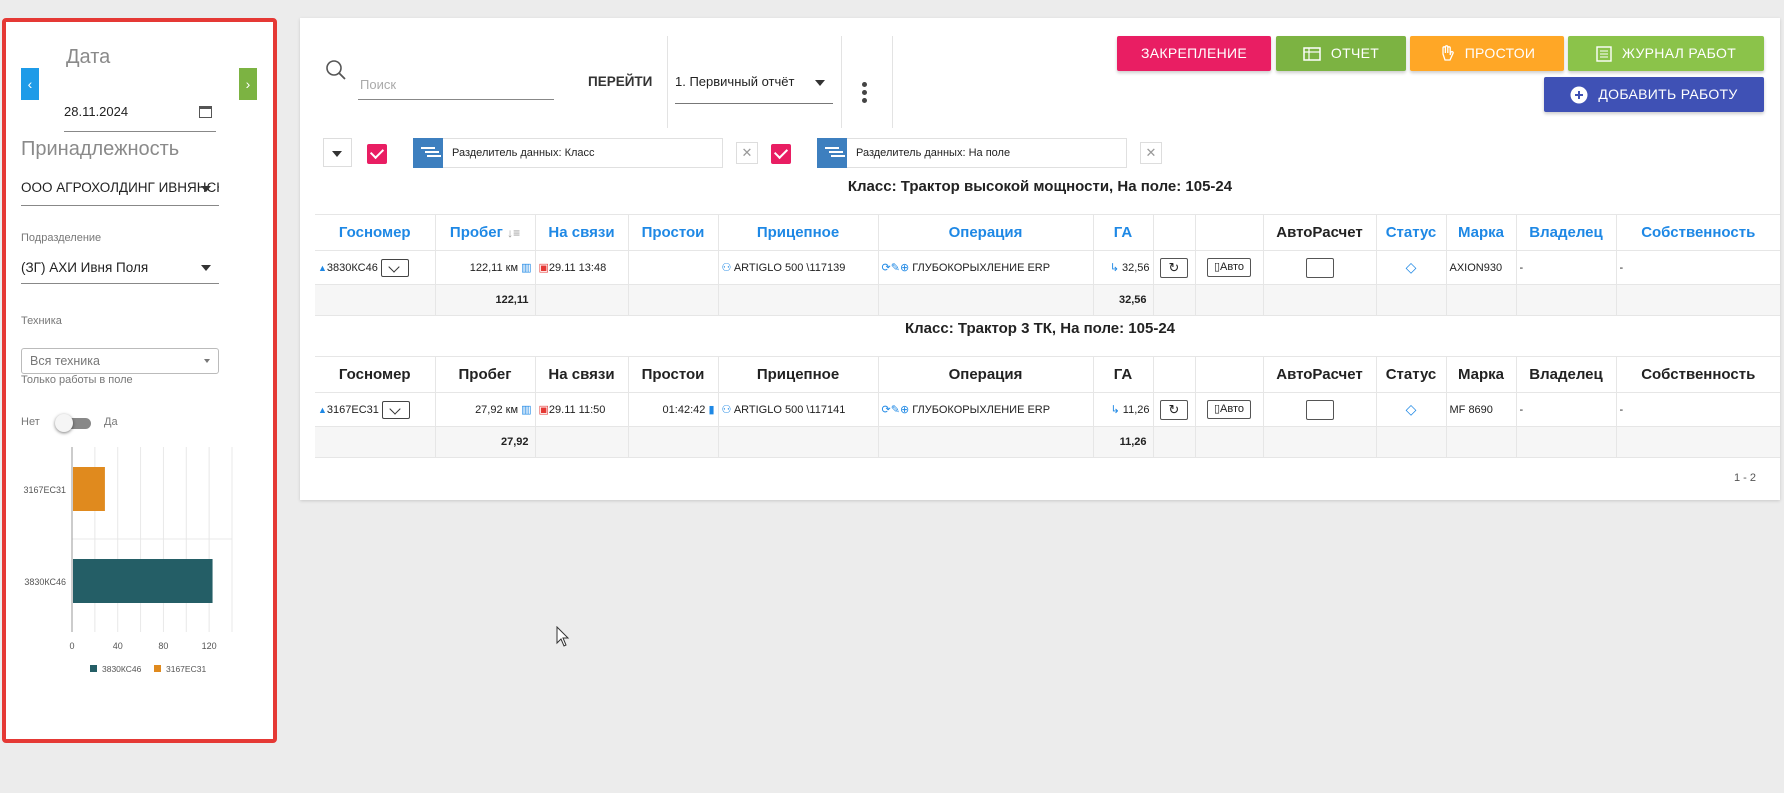  What do you see at coordinates (581, 232) in the screenshot?
I see `column-header: На связи` at bounding box center [581, 232].